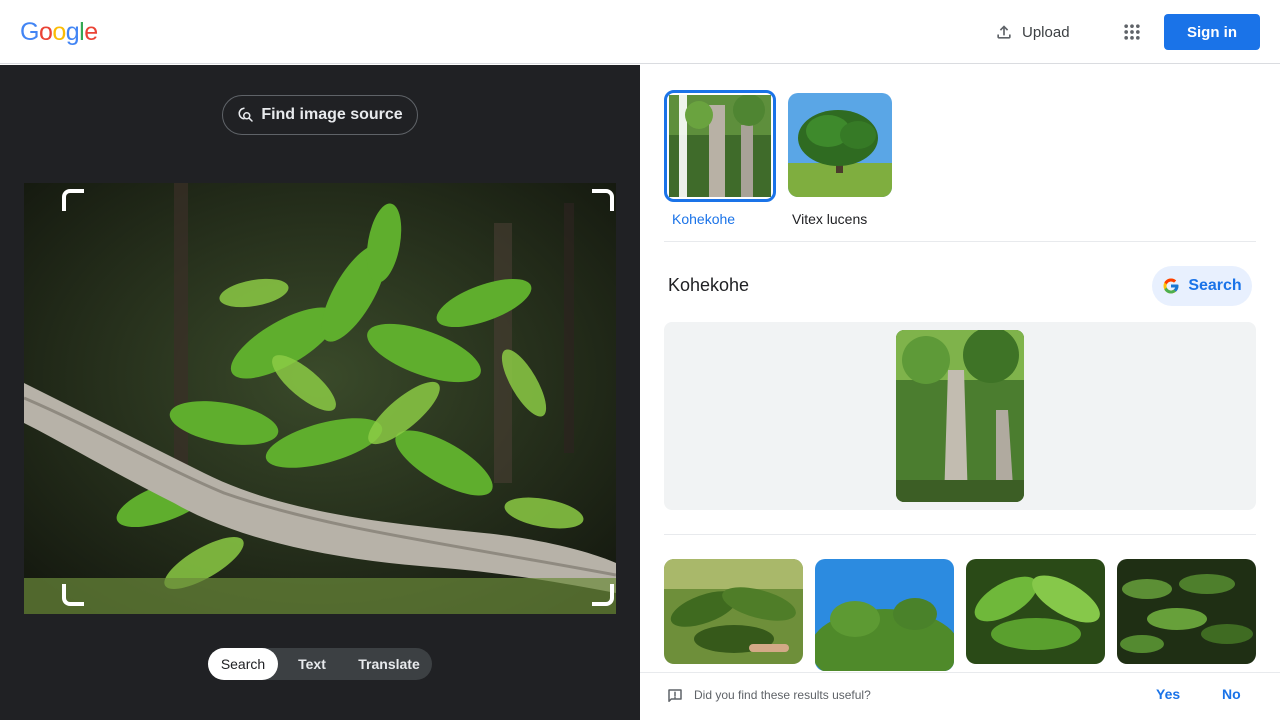 The height and width of the screenshot is (720, 1280). What do you see at coordinates (332, 114) in the screenshot?
I see `find-image-source-label: Find image source` at bounding box center [332, 114].